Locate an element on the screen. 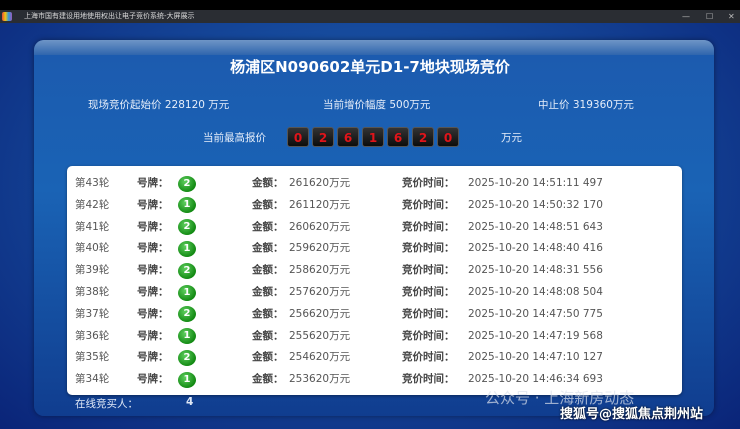  maximize-button: ☐ is located at coordinates (709, 16).